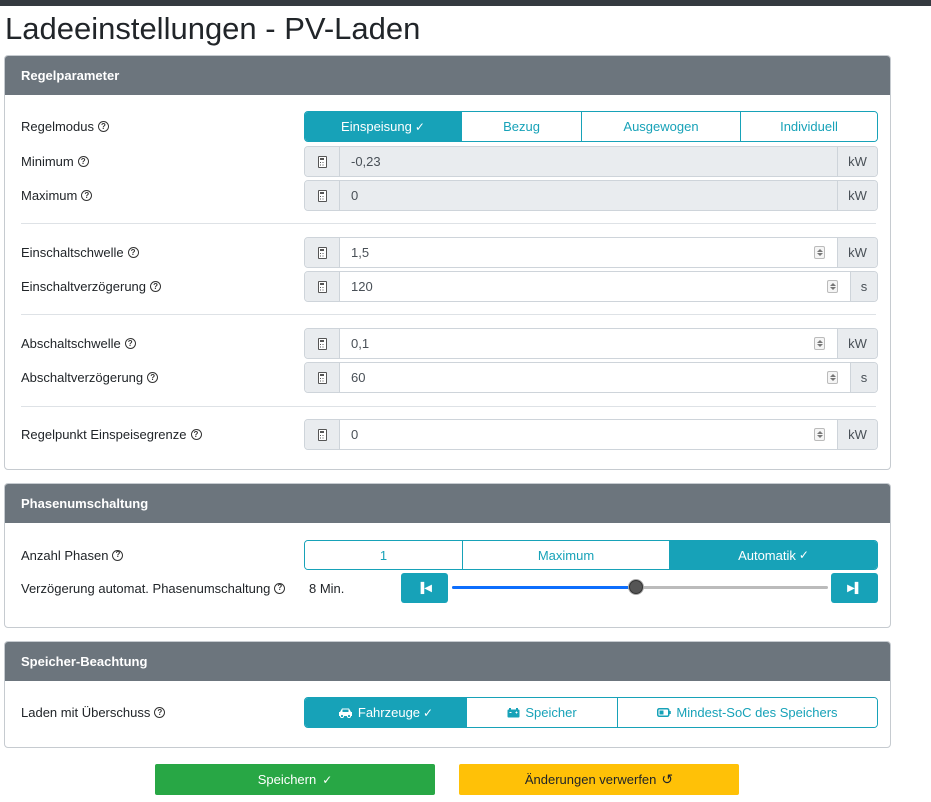 This screenshot has width=931, height=802. I want to click on maximum-input-group: 0 kW, so click(591, 195).